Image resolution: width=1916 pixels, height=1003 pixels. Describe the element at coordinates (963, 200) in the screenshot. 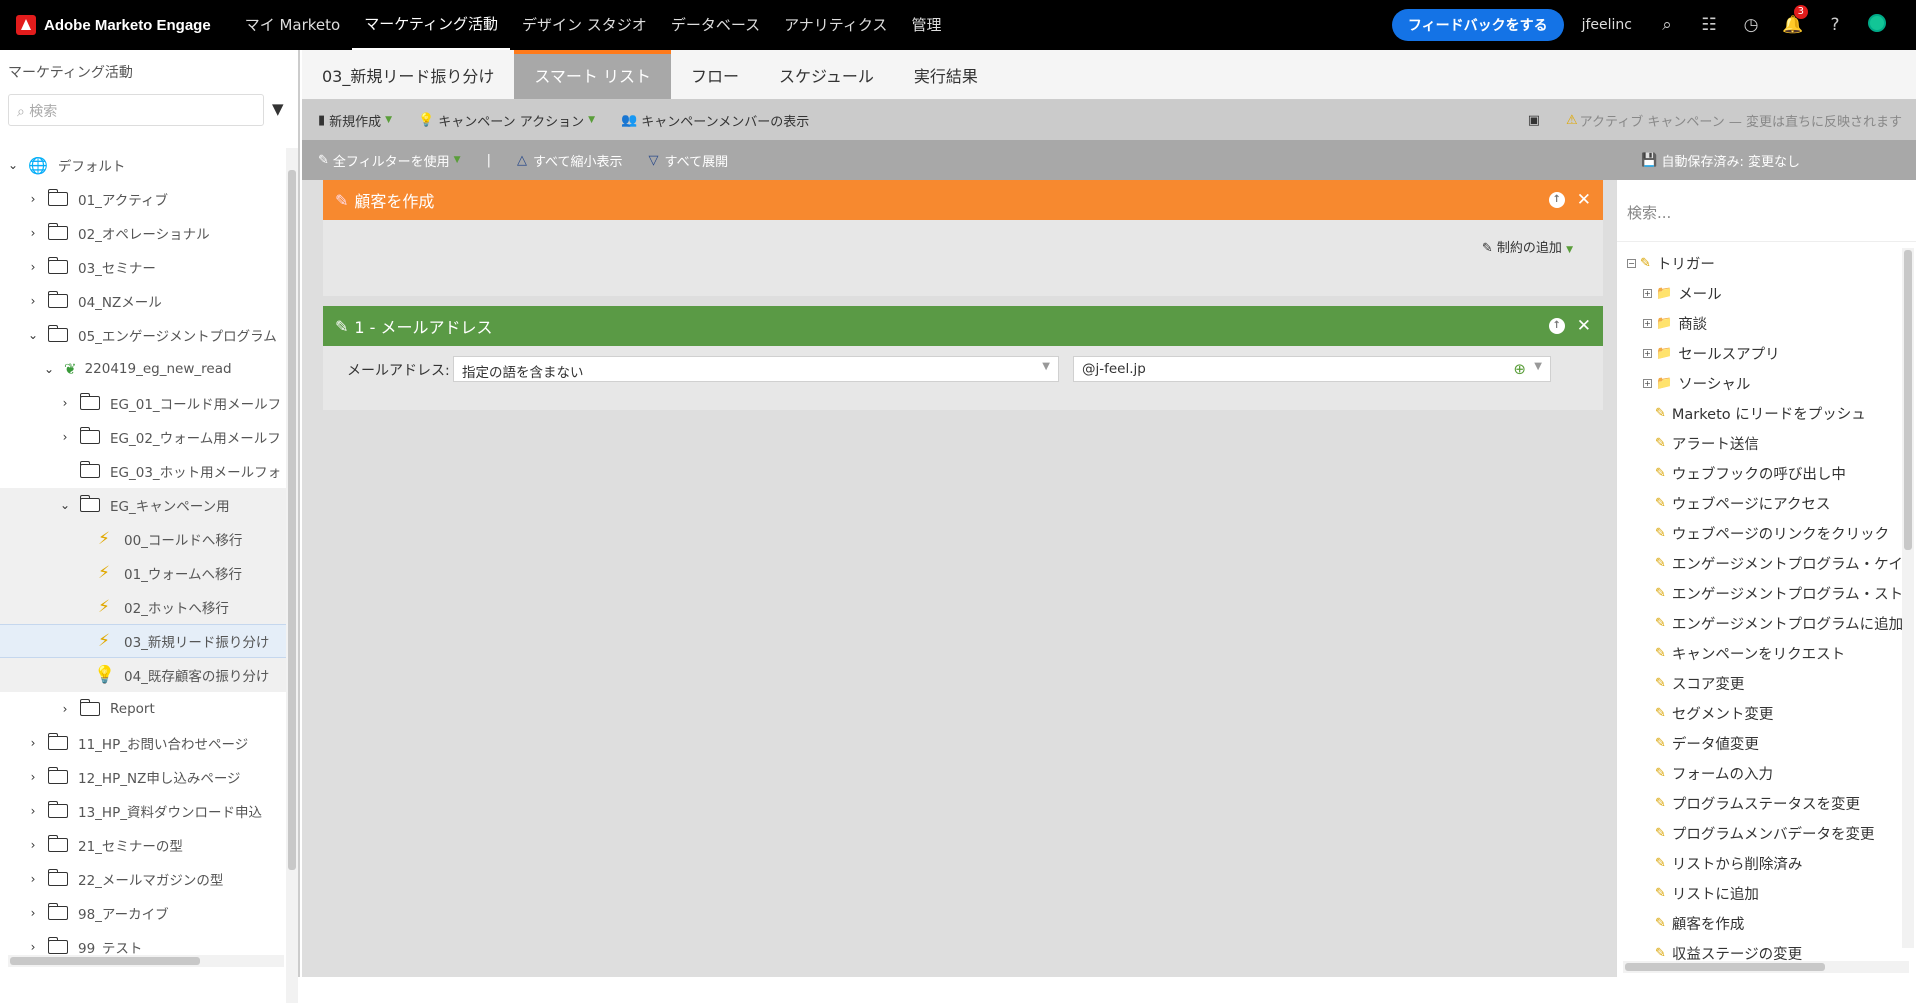

I see `trigger-card-header: ✎ 顧客を作成 ↑ ✕` at that location.